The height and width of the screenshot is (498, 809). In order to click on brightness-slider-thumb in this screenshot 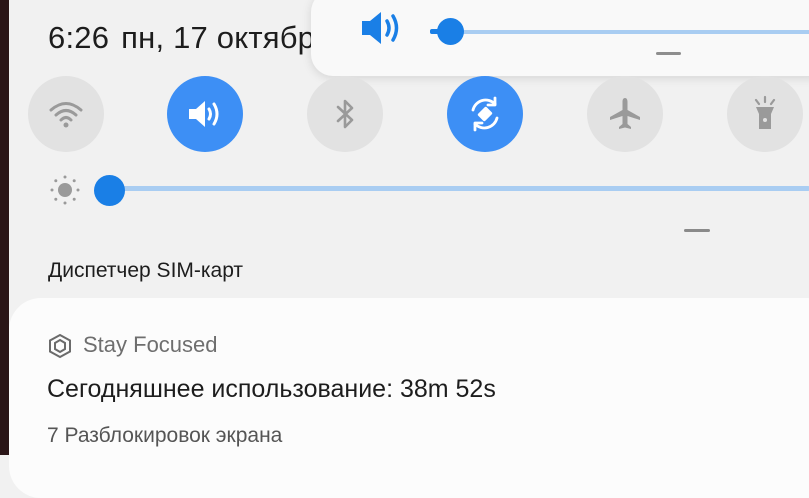, I will do `click(109, 190)`.